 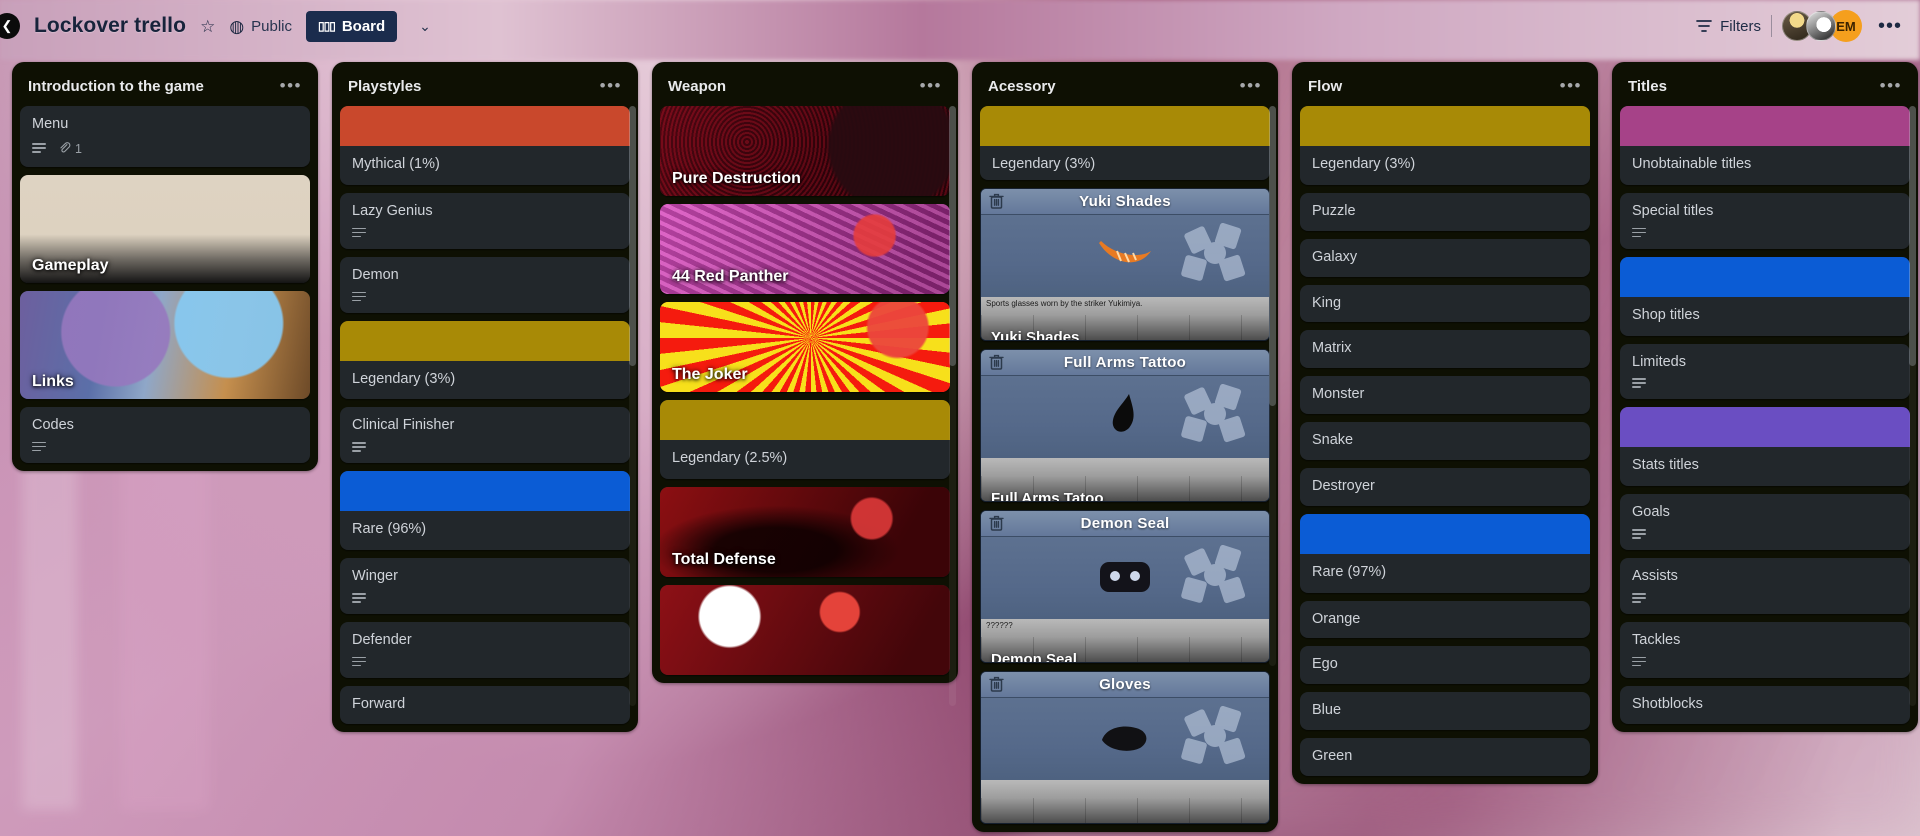 I want to click on list-card: Puzzle, so click(x=1445, y=211).